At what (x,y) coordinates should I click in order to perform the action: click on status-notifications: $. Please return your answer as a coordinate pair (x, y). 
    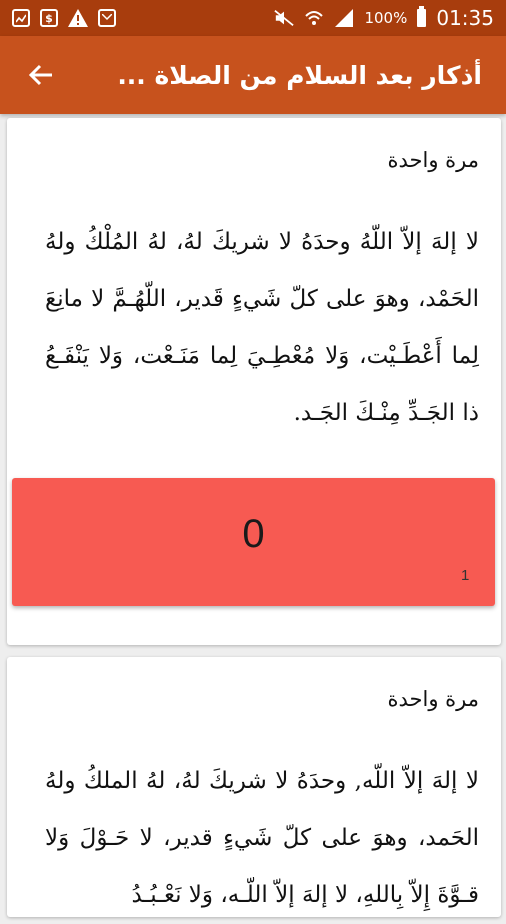
    Looking at the image, I should click on (64, 18).